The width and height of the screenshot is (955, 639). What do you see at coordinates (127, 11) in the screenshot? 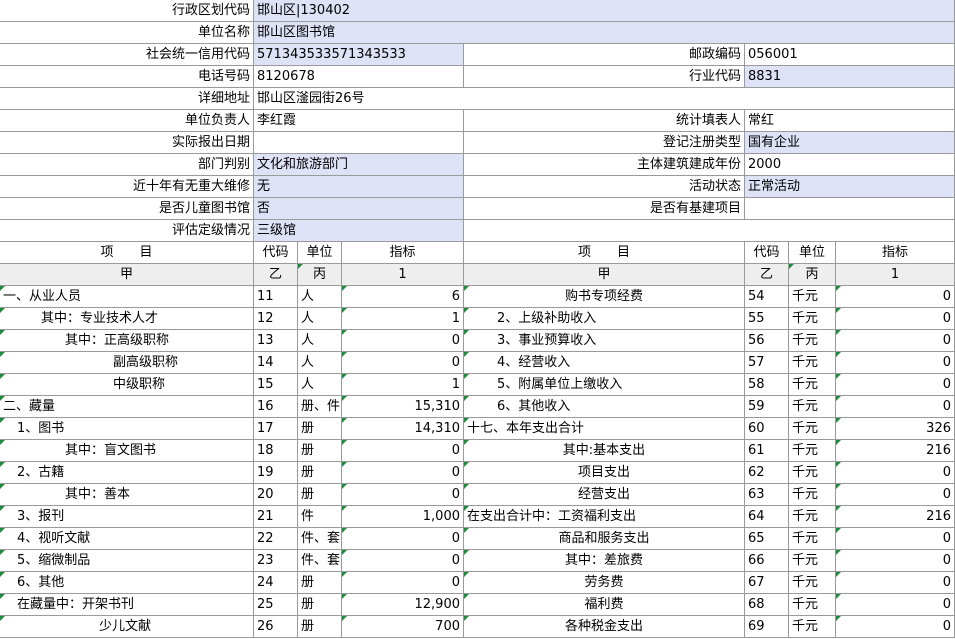
I see `field-label: 行政区划代码` at bounding box center [127, 11].